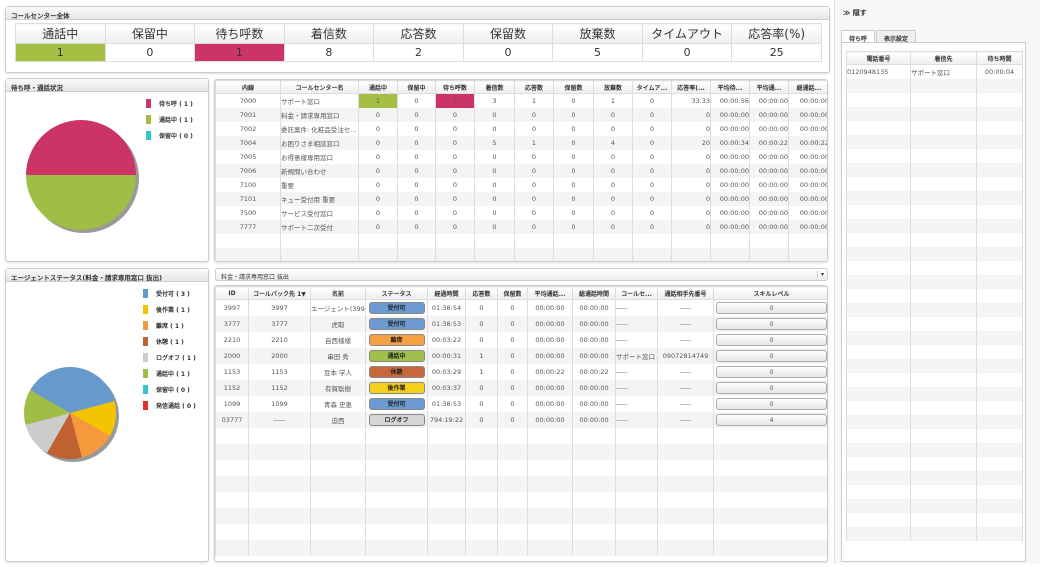  I want to click on column-header: 名前, so click(338, 293).